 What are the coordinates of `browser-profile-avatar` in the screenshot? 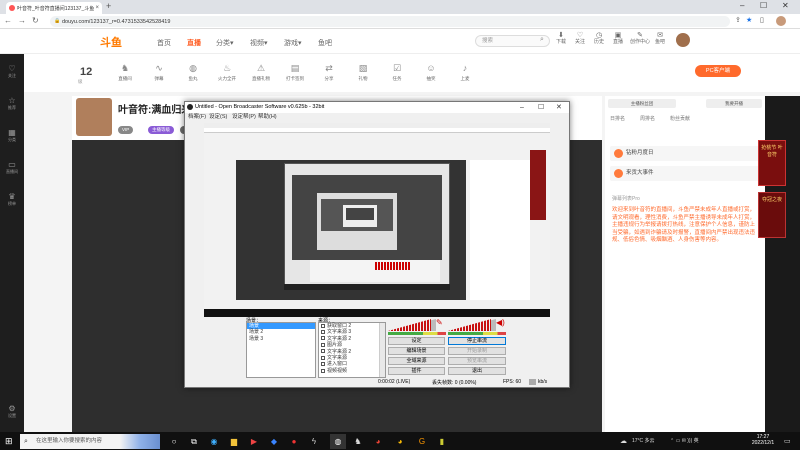 It's located at (781, 21).